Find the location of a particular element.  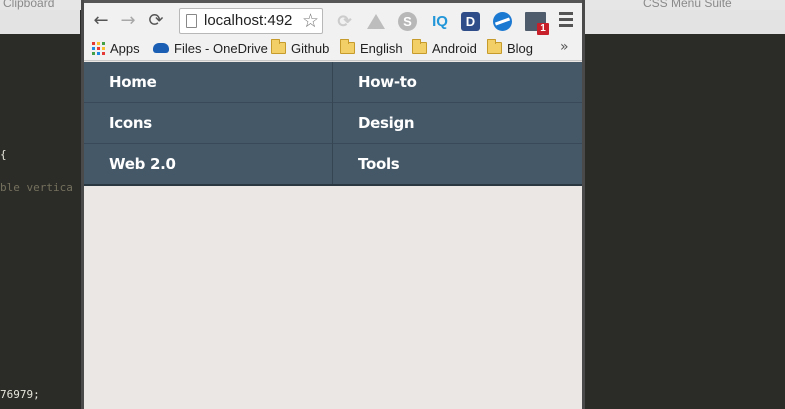

apps-grid-icon is located at coordinates (98, 48).